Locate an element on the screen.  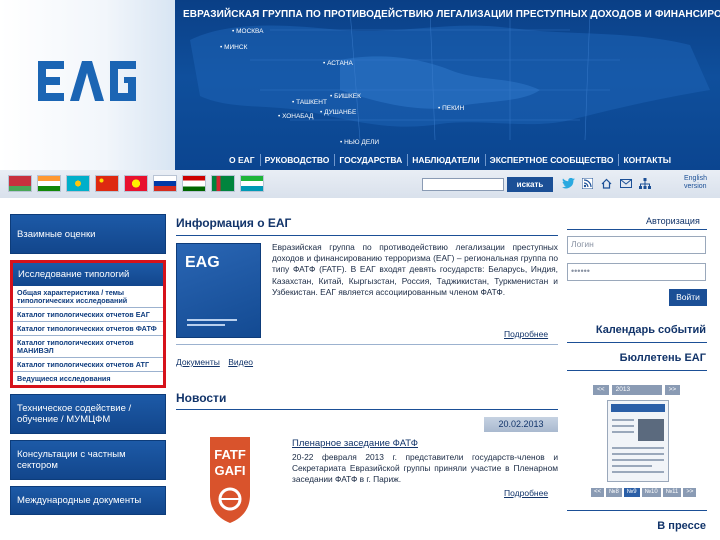
english-version-link: English version is located at coordinates (695, 183).